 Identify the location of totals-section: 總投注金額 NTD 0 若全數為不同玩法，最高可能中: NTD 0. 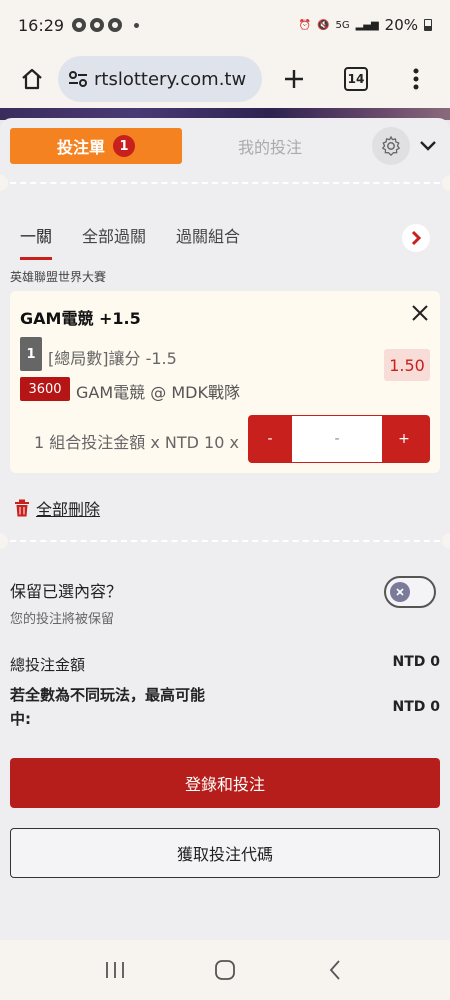
(225, 692).